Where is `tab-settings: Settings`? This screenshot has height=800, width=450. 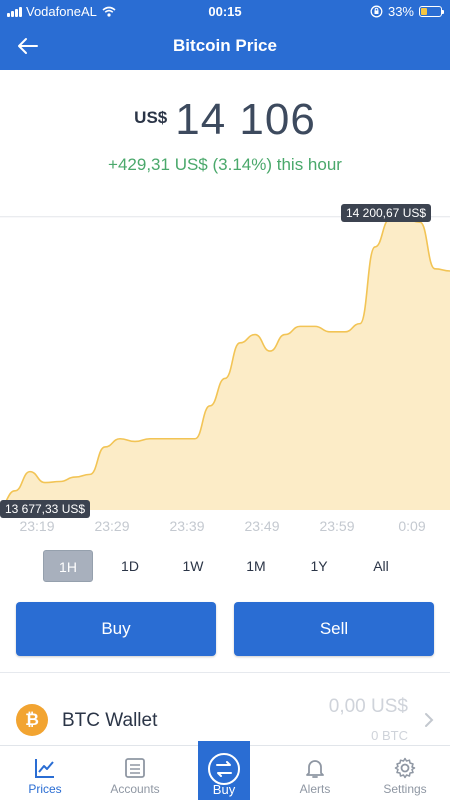 tab-settings: Settings is located at coordinates (405, 773).